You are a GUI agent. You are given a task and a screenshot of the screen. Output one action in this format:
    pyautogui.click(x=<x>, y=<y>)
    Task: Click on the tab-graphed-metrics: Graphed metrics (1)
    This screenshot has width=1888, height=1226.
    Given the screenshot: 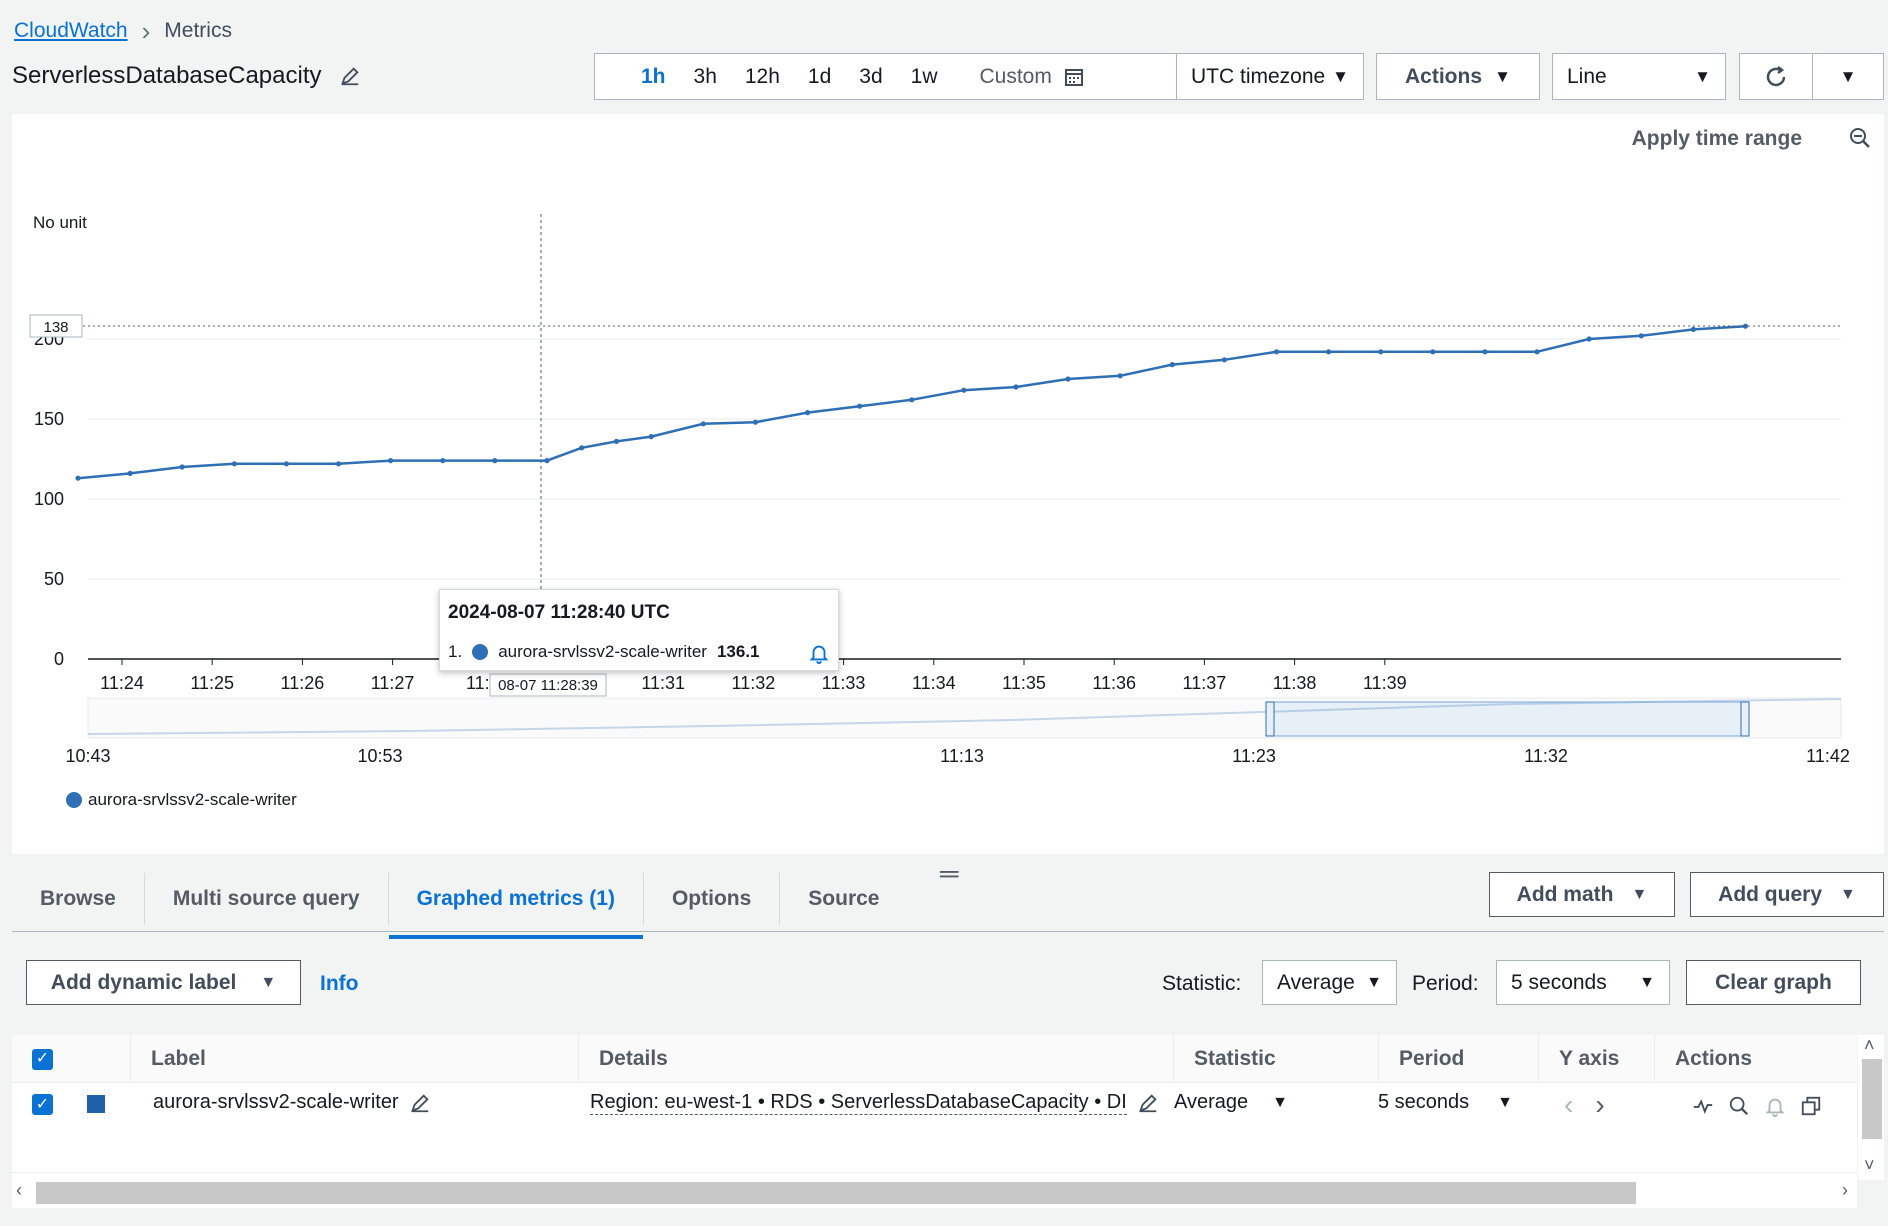 What is the action you would take?
    pyautogui.click(x=516, y=906)
    